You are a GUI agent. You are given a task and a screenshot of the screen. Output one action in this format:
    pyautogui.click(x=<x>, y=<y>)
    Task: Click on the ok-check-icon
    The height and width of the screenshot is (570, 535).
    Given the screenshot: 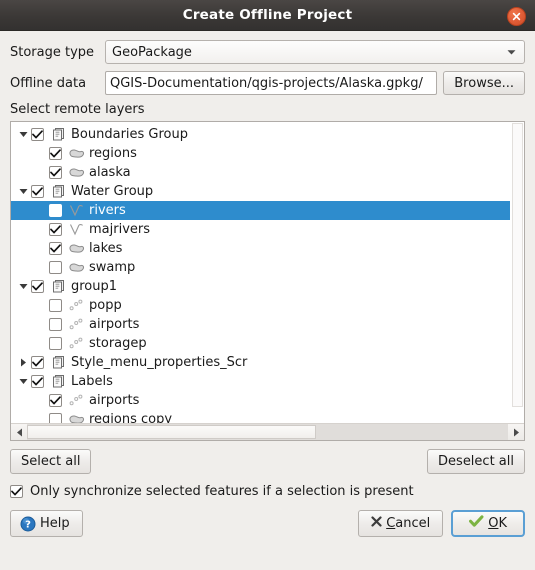 What is the action you would take?
    pyautogui.click(x=476, y=523)
    